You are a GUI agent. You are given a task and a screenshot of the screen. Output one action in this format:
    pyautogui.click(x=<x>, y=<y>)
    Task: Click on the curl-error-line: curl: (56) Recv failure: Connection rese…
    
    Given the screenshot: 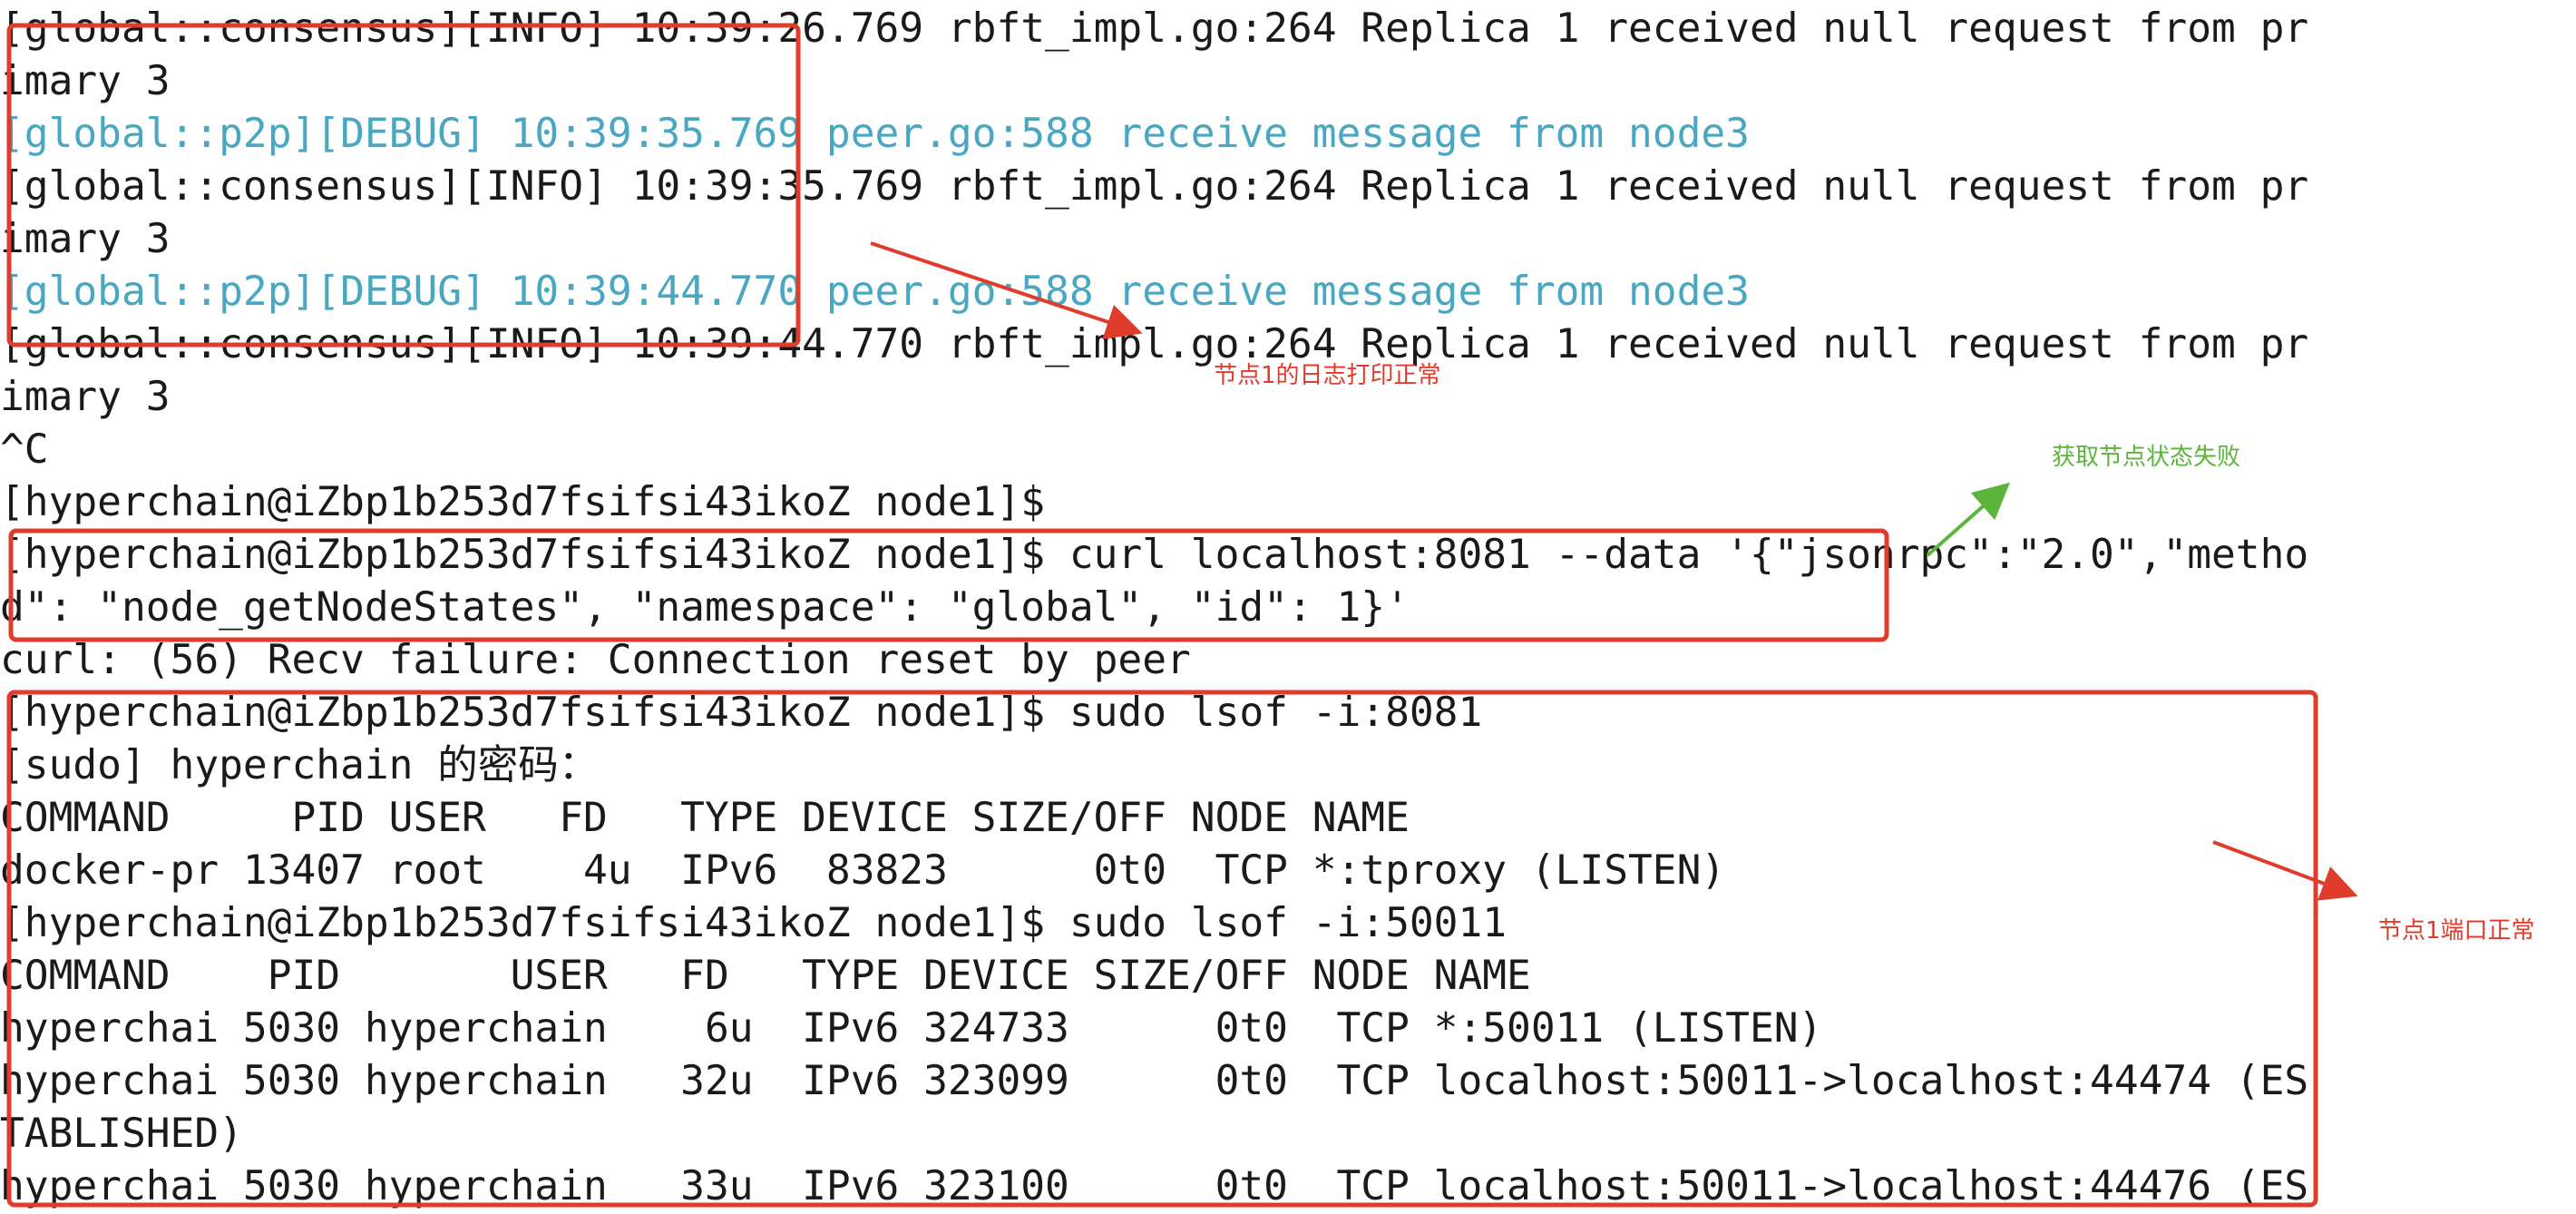 What is the action you would take?
    pyautogui.click(x=595, y=660)
    